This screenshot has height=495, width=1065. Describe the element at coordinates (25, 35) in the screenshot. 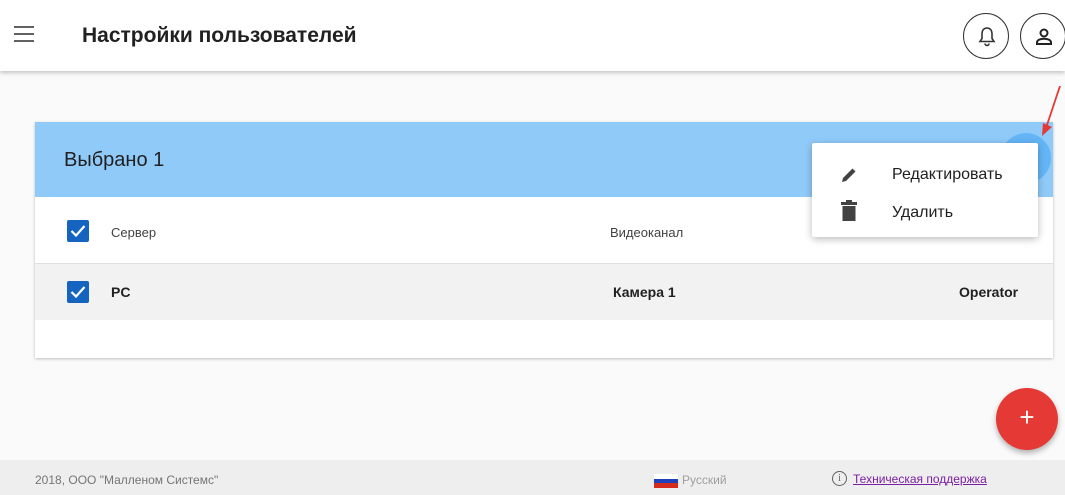

I see `hamburger-icon` at that location.